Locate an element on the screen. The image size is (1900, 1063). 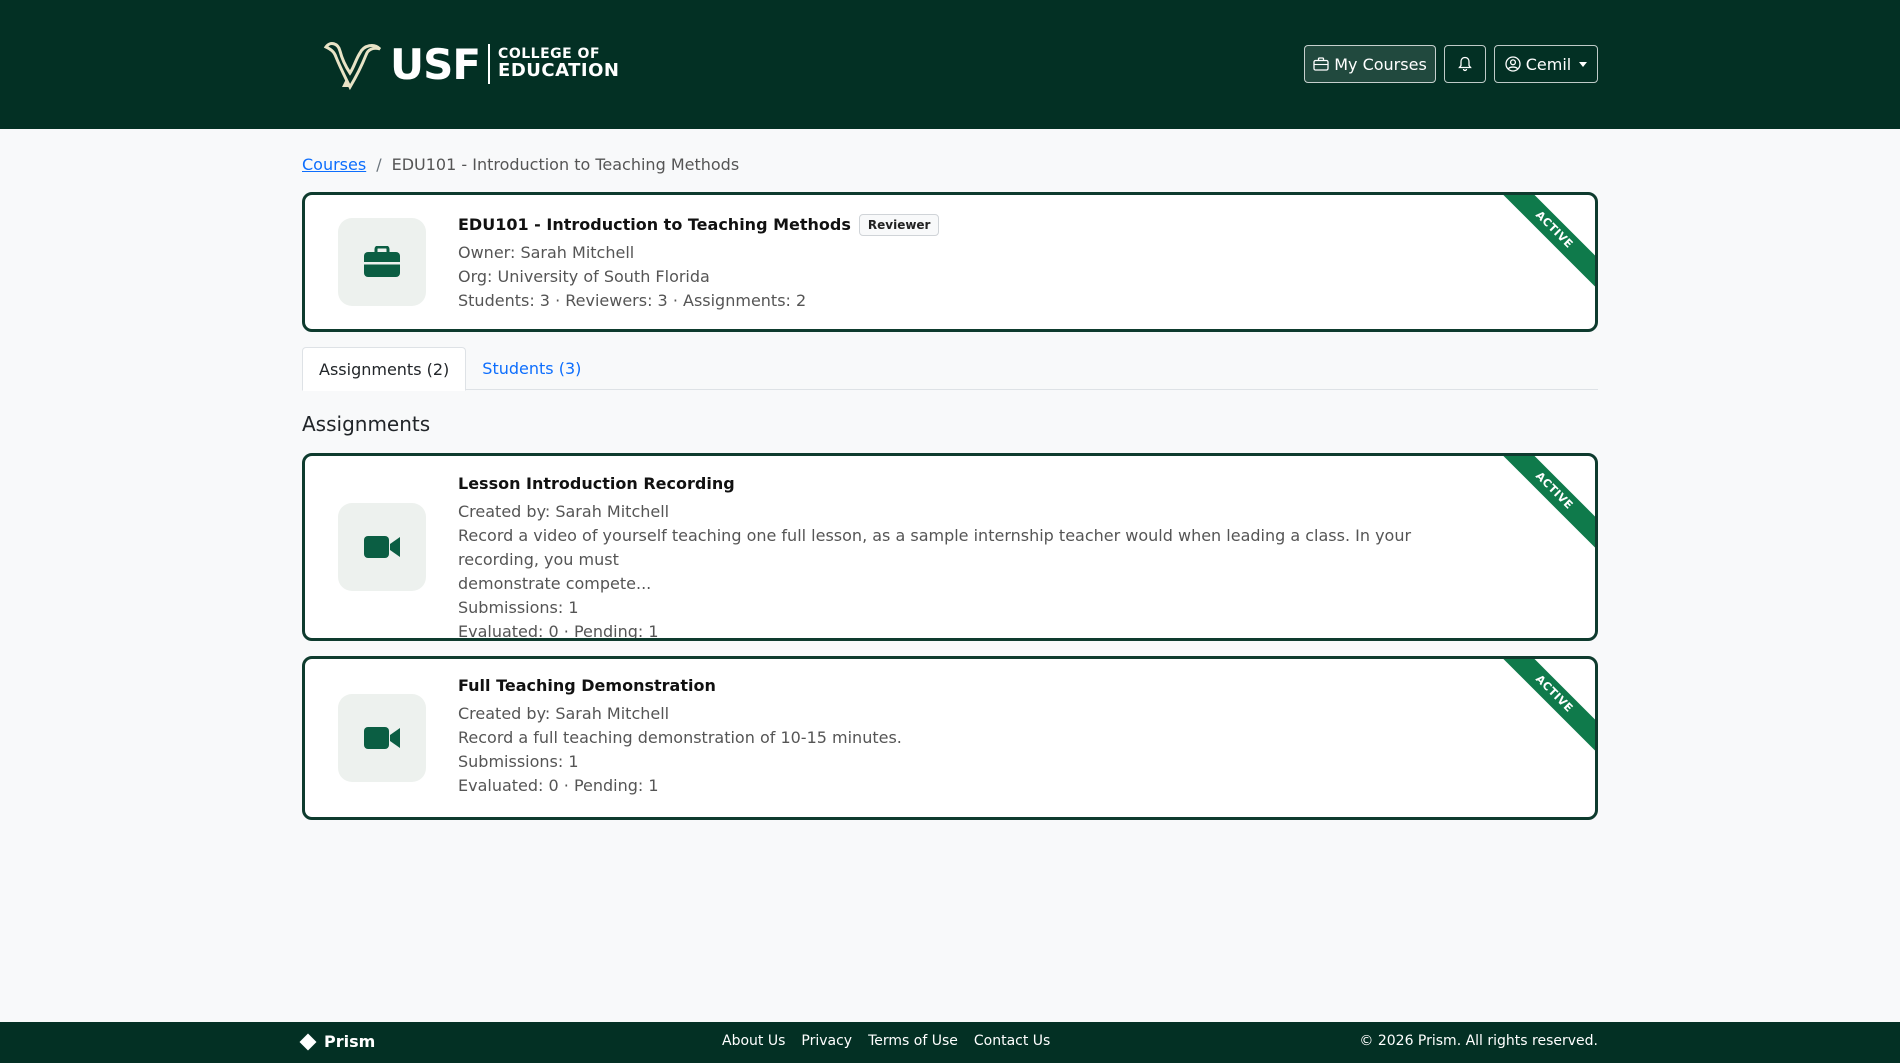
my-courses-button: My Courses is located at coordinates (1370, 64).